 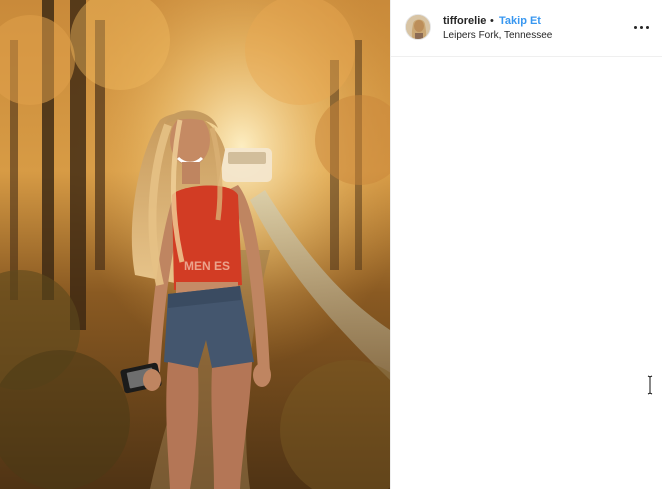 I want to click on username-link: tifforelie, so click(x=464, y=21).